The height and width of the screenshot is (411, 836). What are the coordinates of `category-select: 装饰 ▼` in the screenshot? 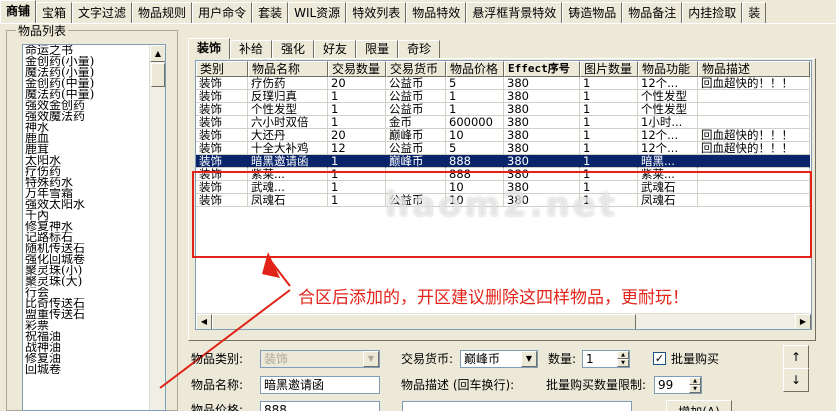 It's located at (320, 359).